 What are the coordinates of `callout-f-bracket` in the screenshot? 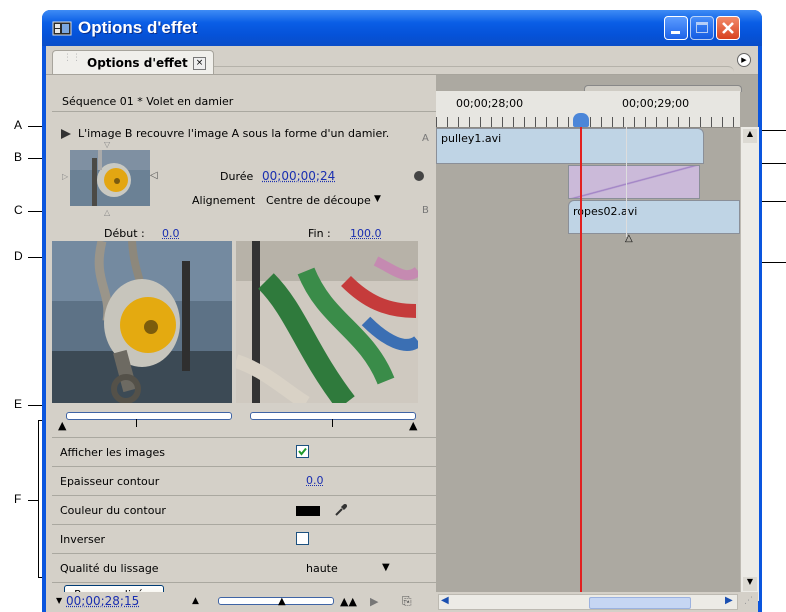 It's located at (38, 499).